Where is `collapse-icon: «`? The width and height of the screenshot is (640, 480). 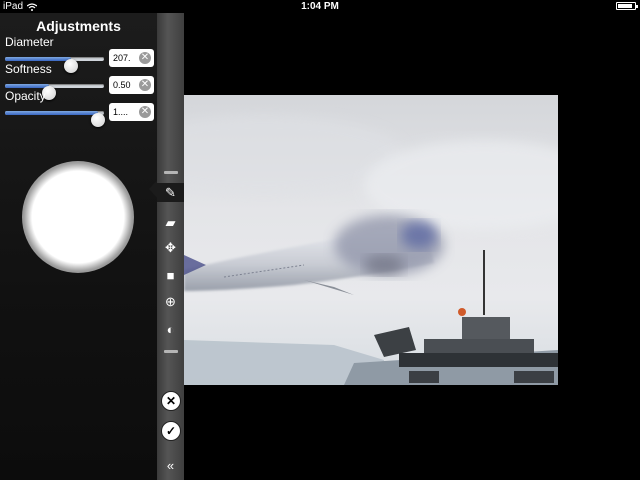 collapse-icon: « is located at coordinates (170, 465).